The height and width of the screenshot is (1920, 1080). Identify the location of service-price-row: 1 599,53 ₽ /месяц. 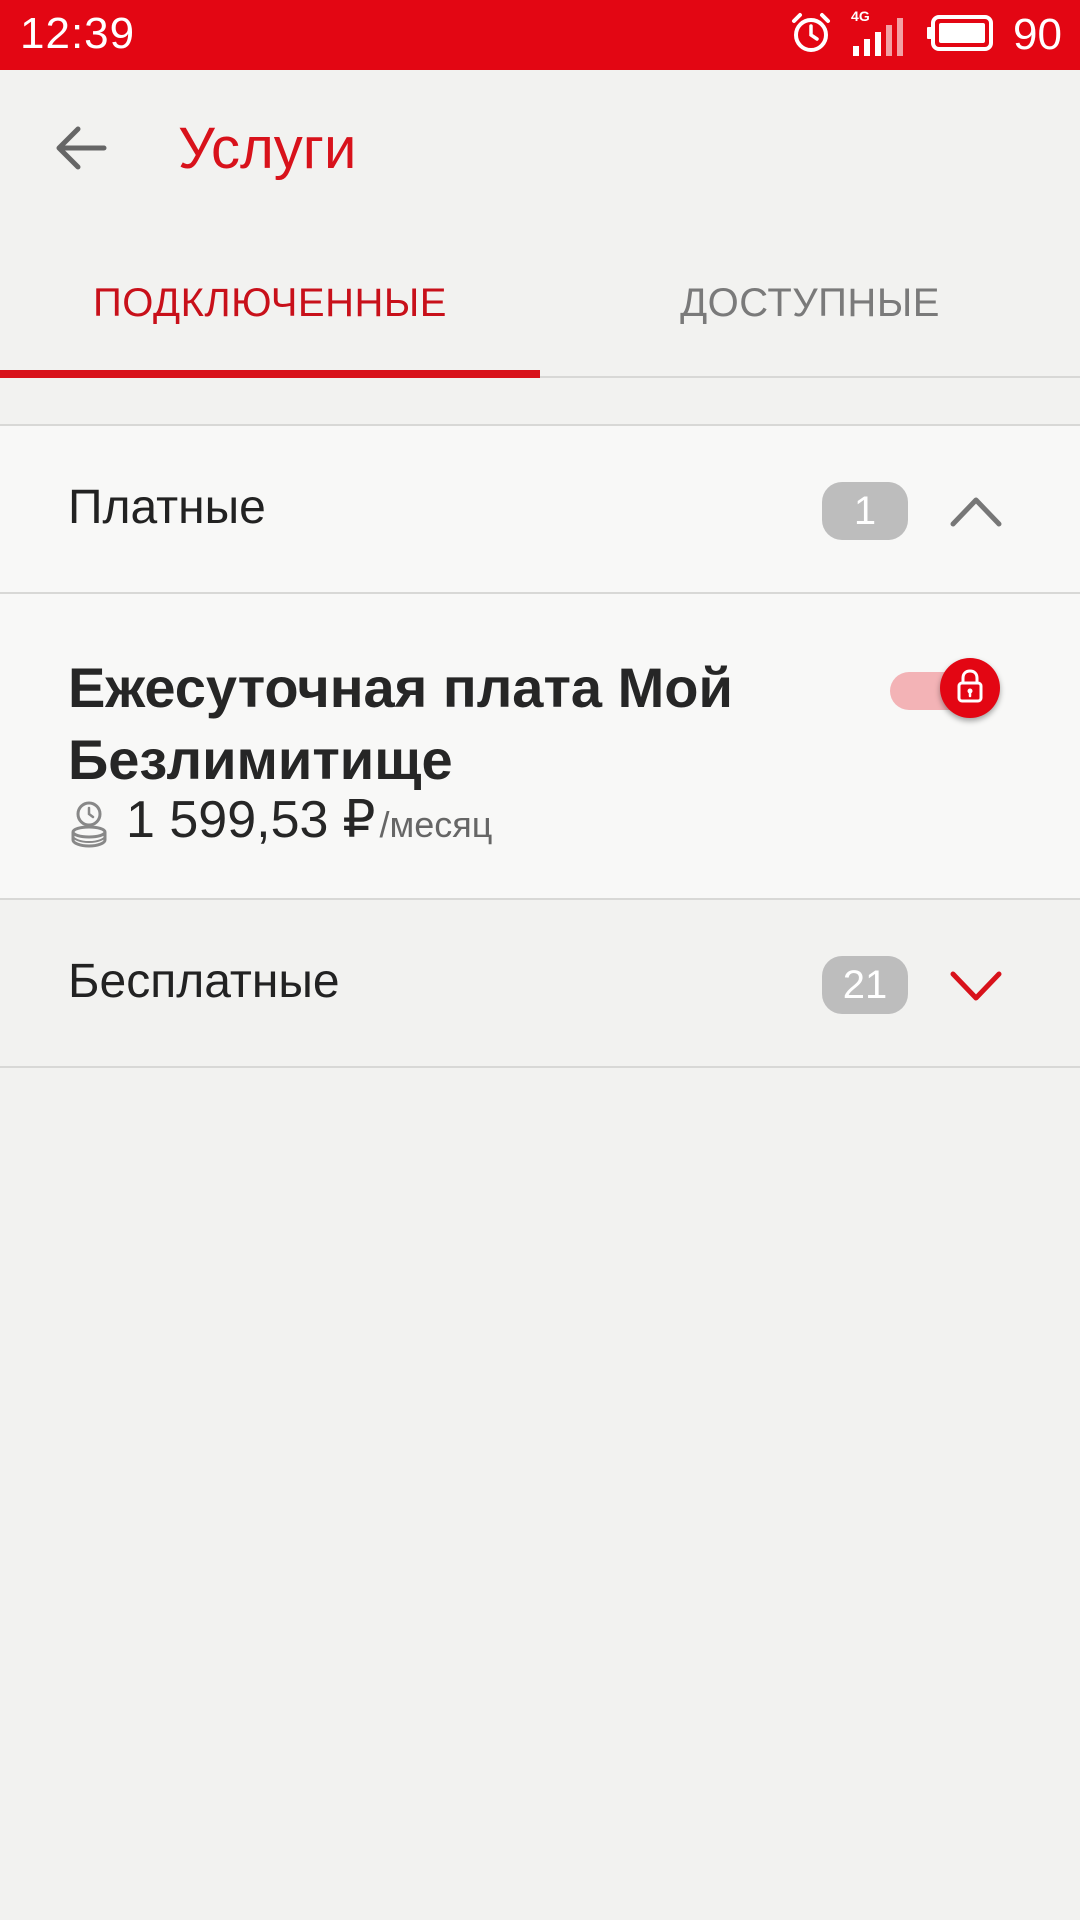
(280, 820).